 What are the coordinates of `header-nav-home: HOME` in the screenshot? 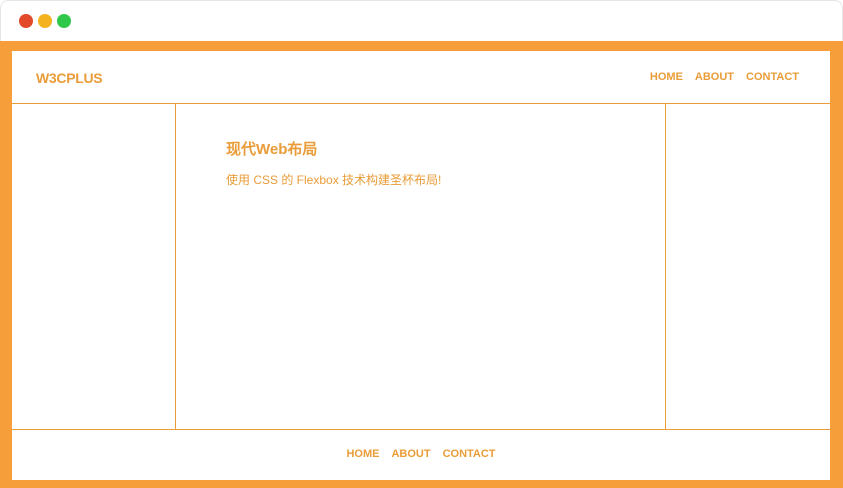 It's located at (666, 77).